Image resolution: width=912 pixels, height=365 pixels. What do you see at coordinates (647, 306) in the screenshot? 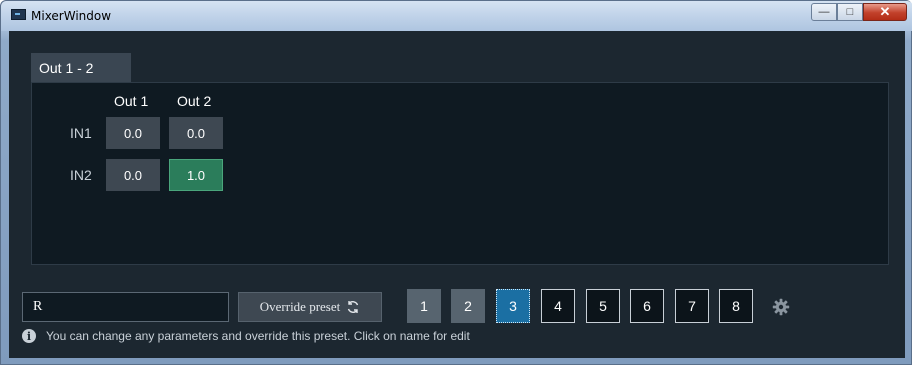
I see `preset-button-6: 6` at bounding box center [647, 306].